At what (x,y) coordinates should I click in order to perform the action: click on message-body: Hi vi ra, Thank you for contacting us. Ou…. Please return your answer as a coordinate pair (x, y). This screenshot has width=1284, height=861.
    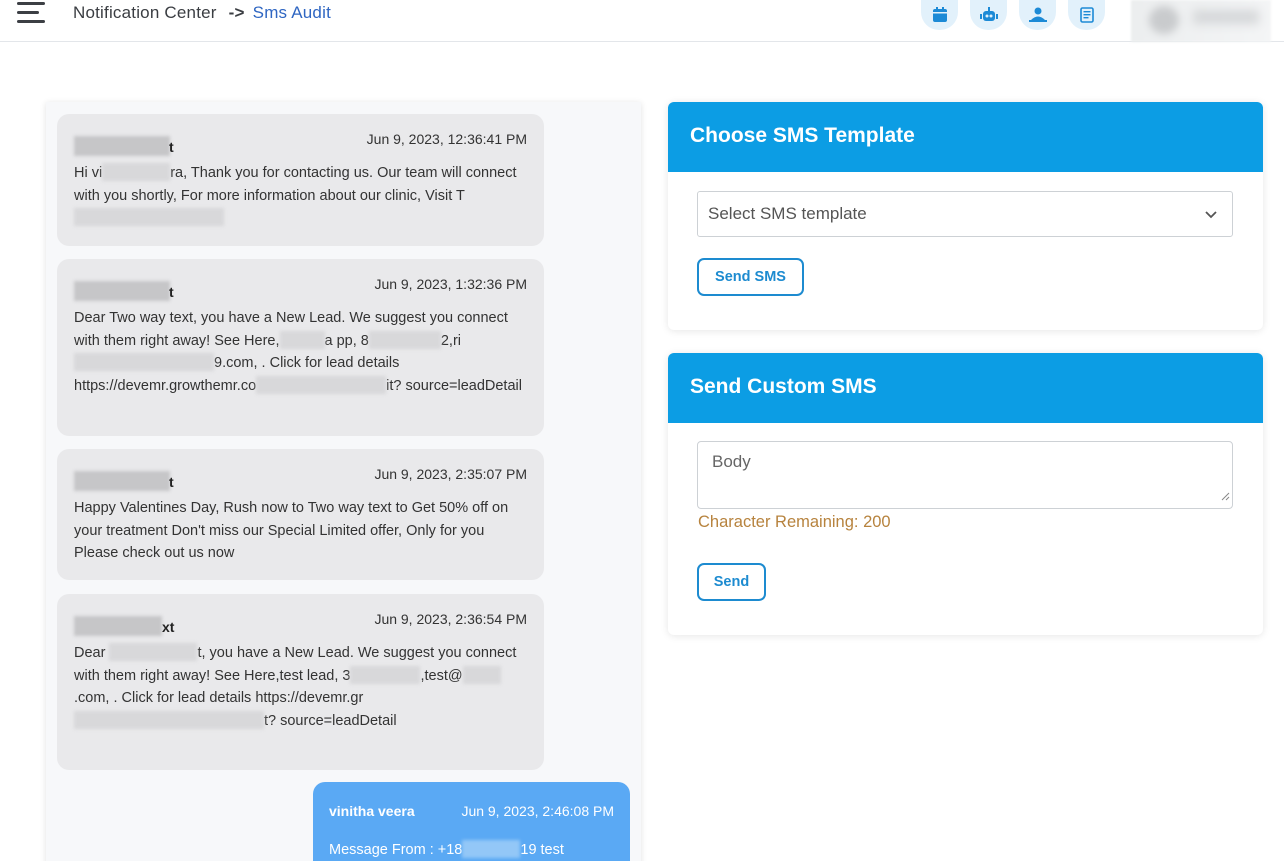
    Looking at the image, I should click on (300, 196).